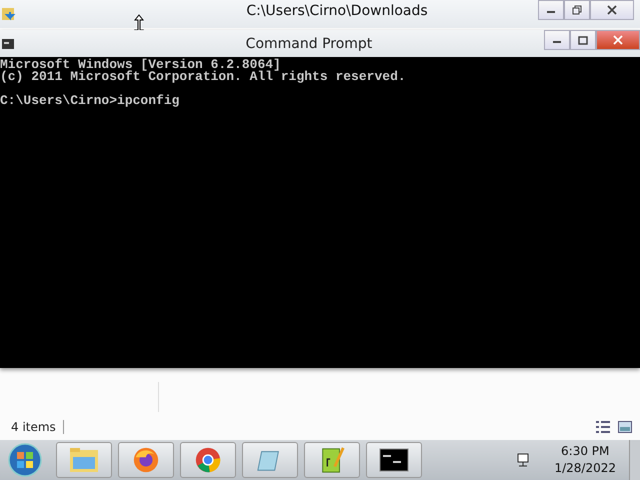  I want to click on clock: 6:30 PM 1/28/2022, so click(585, 460).